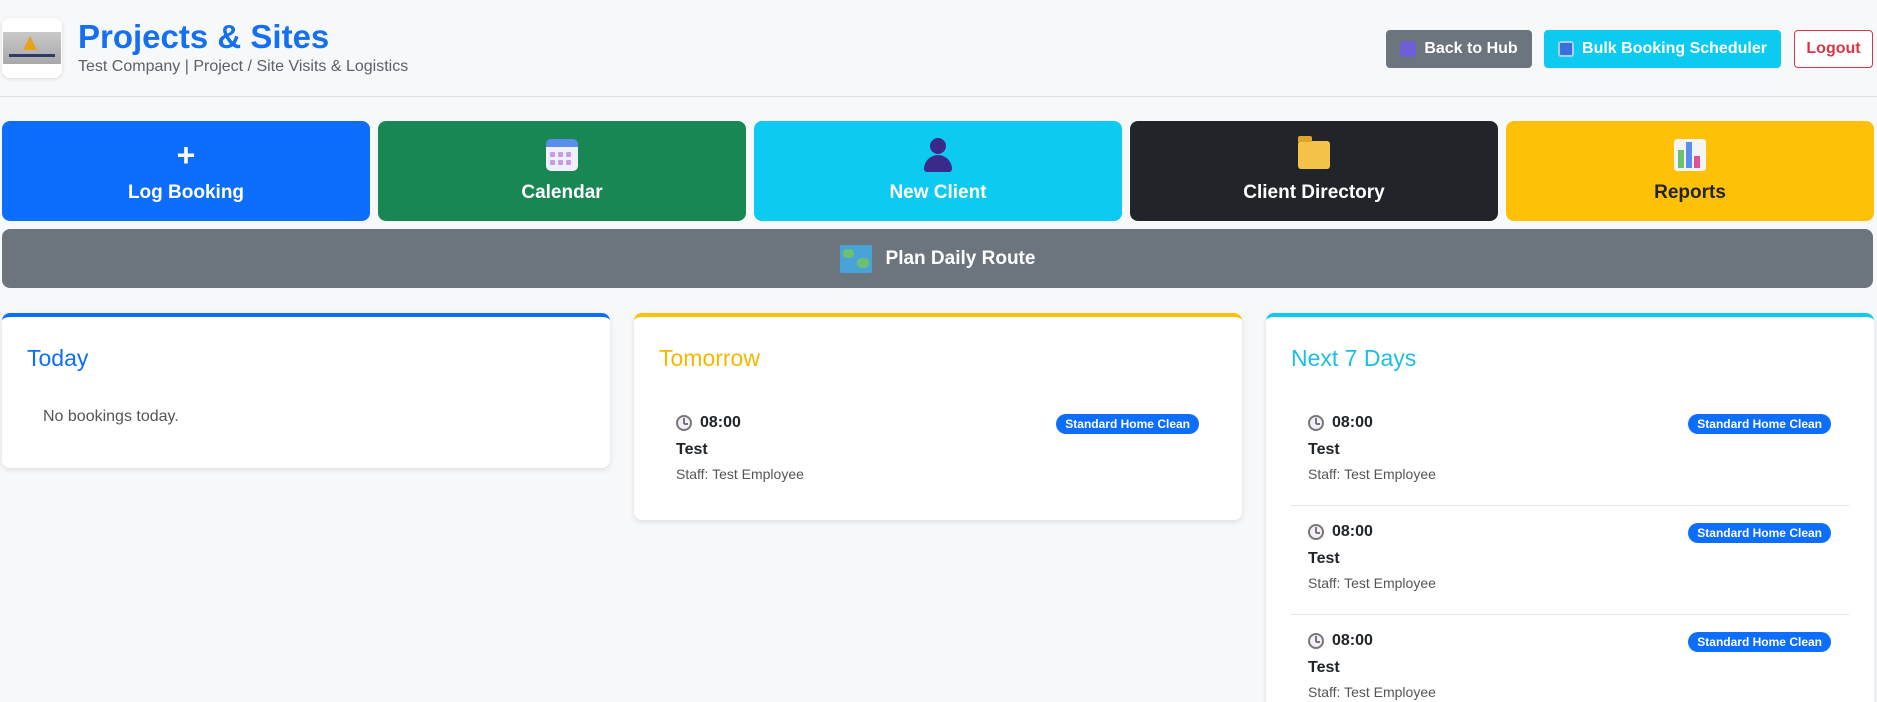 The height and width of the screenshot is (702, 1877). Describe the element at coordinates (938, 192) in the screenshot. I see `new-client-label: New Client` at that location.